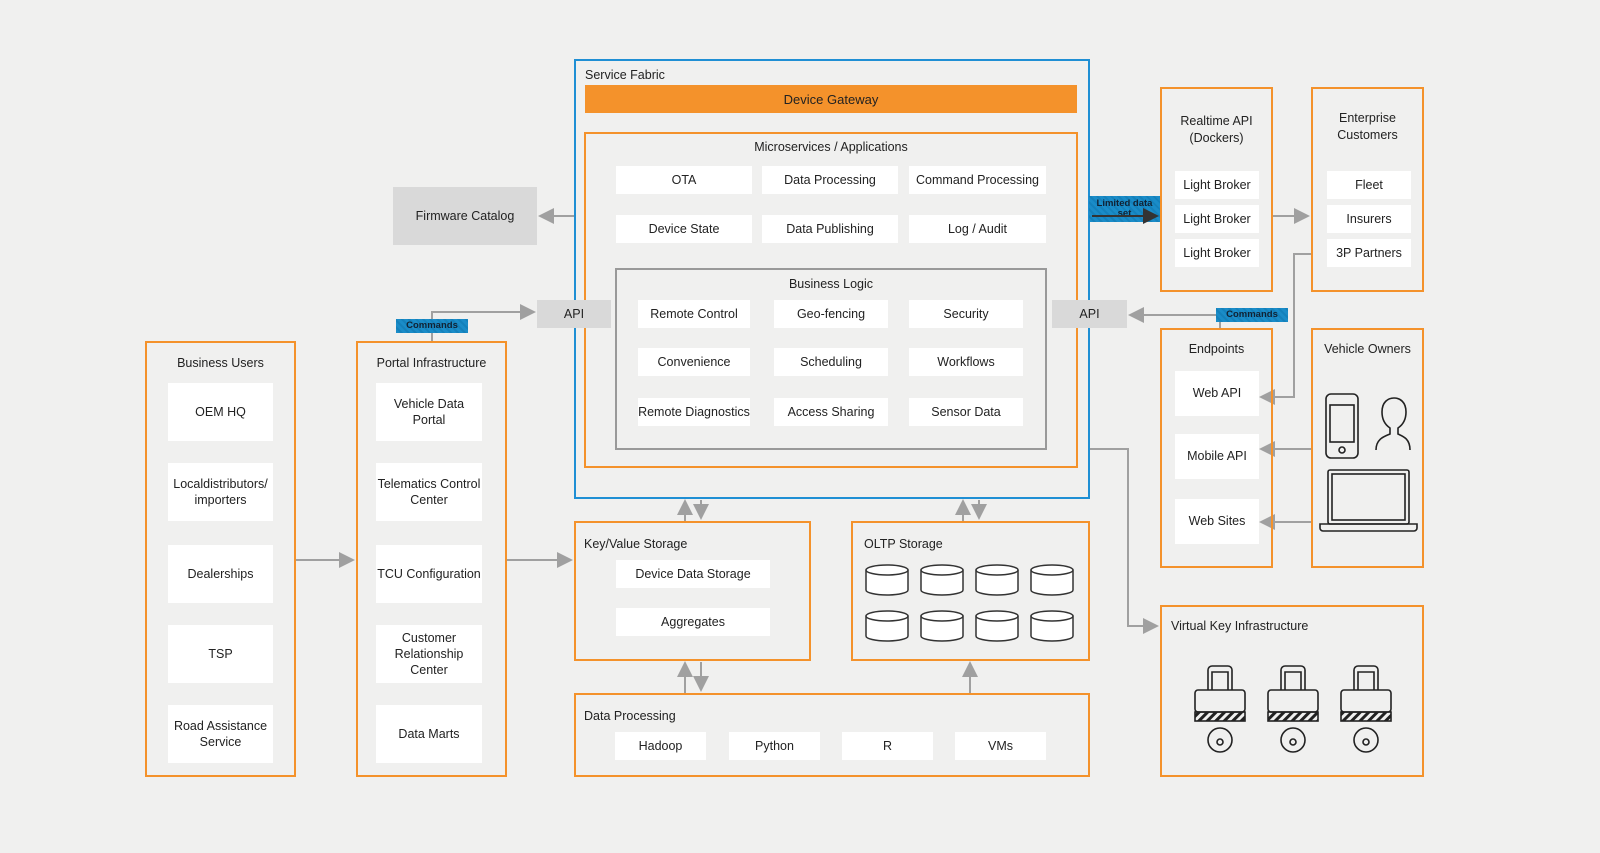 The image size is (1600, 853). I want to click on virtual-key-icons, so click(1293, 709).